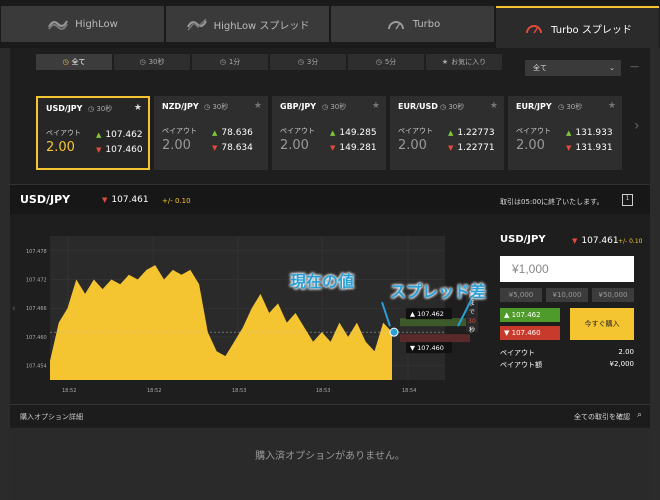  I want to click on chevron-down-icon: ⌄, so click(612, 68).